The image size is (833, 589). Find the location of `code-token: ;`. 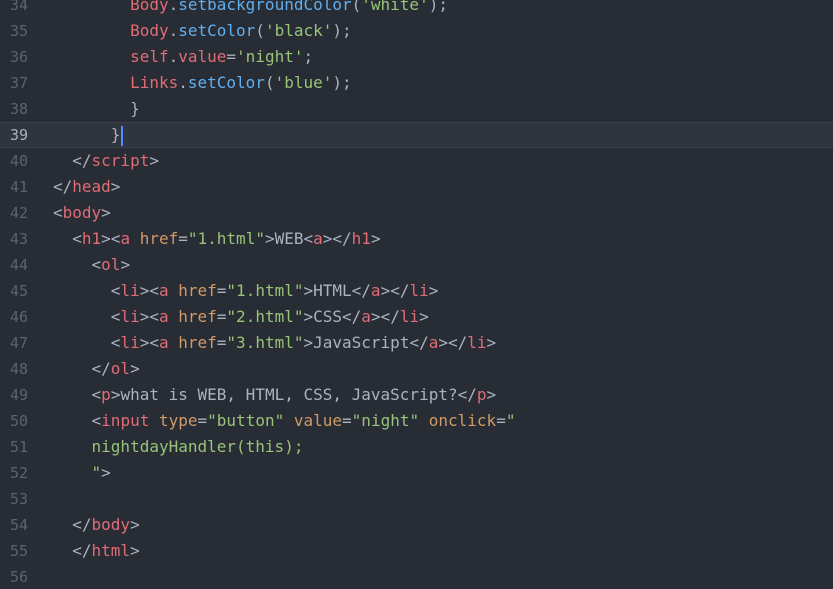

code-token: ; is located at coordinates (308, 56).